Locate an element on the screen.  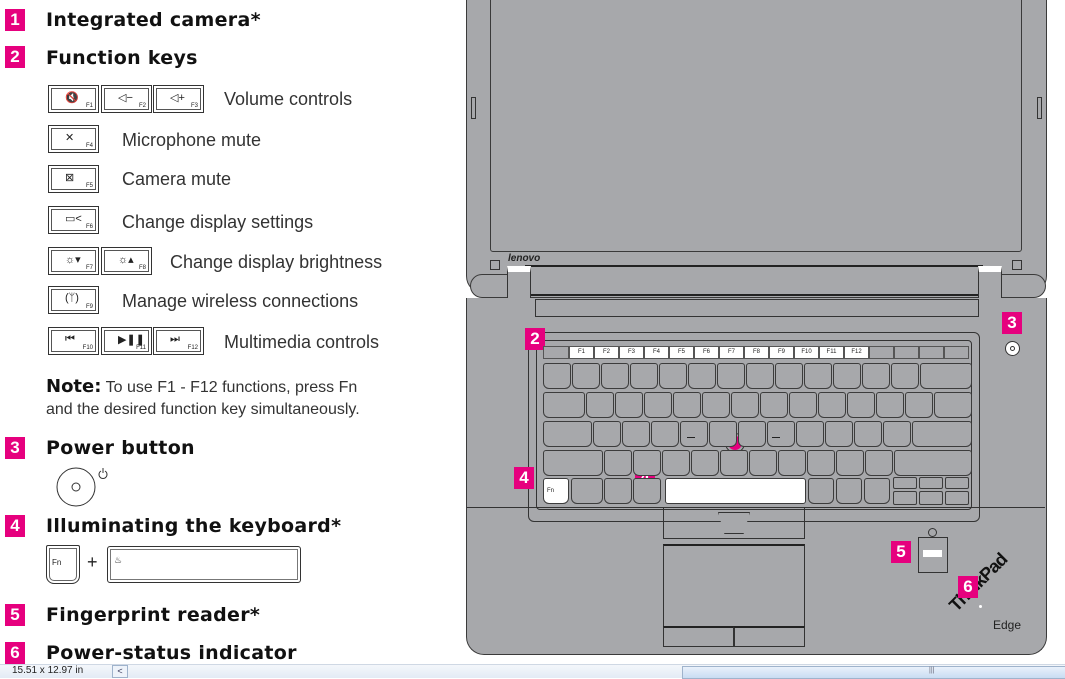
callout-3: 3 is located at coordinates (1012, 323).